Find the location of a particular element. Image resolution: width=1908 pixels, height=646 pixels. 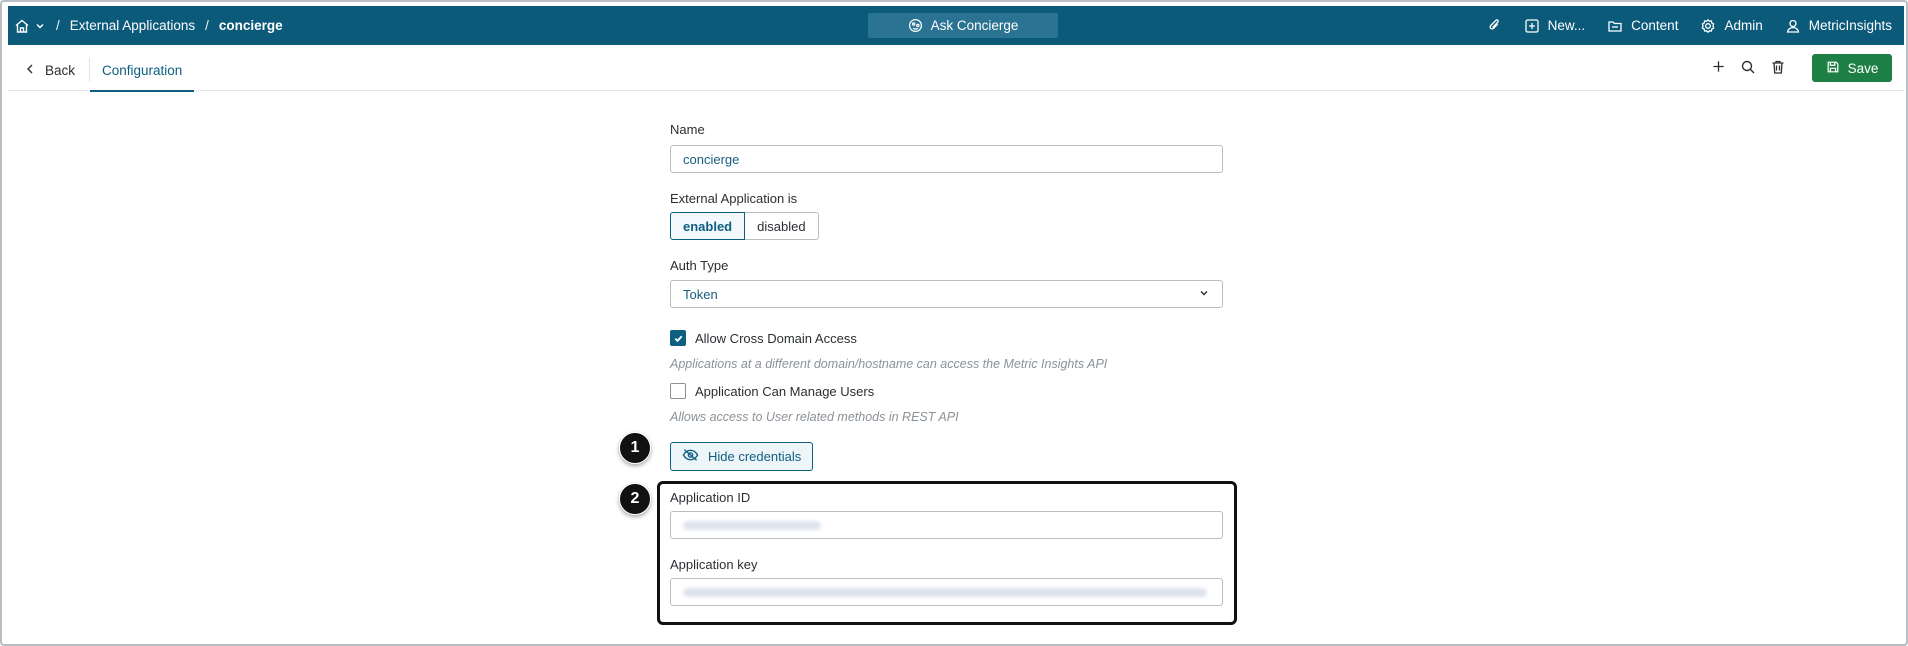

content-menu: Content is located at coordinates (1642, 26).